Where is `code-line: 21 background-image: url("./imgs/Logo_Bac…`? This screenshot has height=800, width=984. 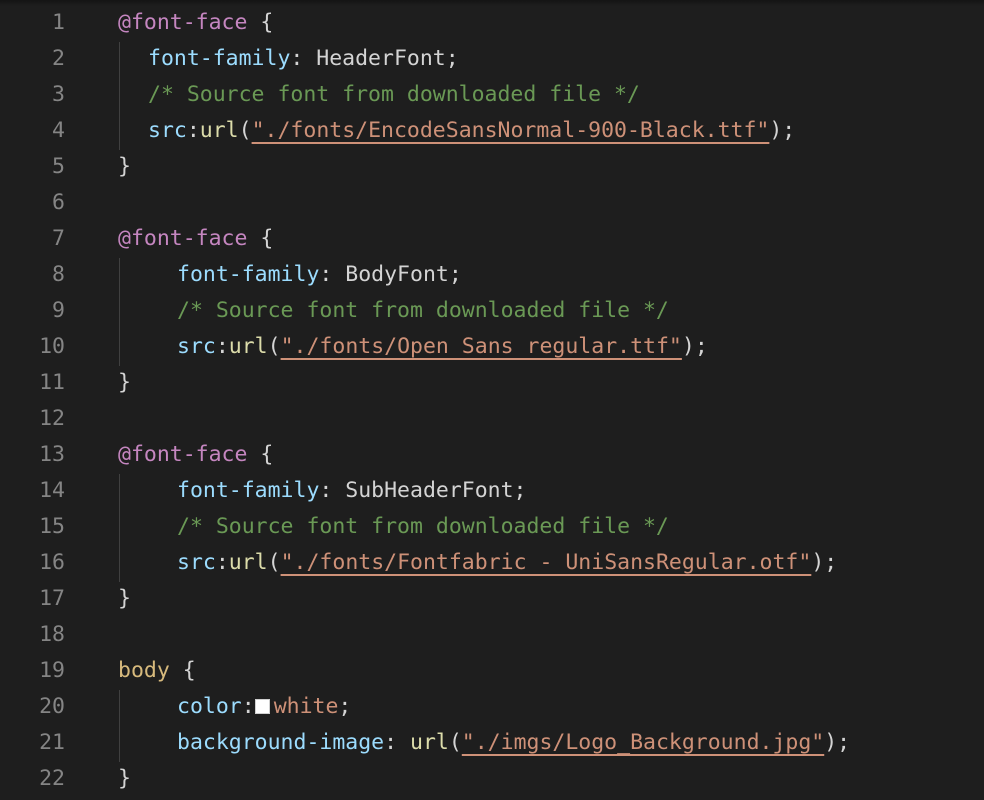 code-line: 21 background-image: url("./imgs/Logo_Bac… is located at coordinates (492, 743).